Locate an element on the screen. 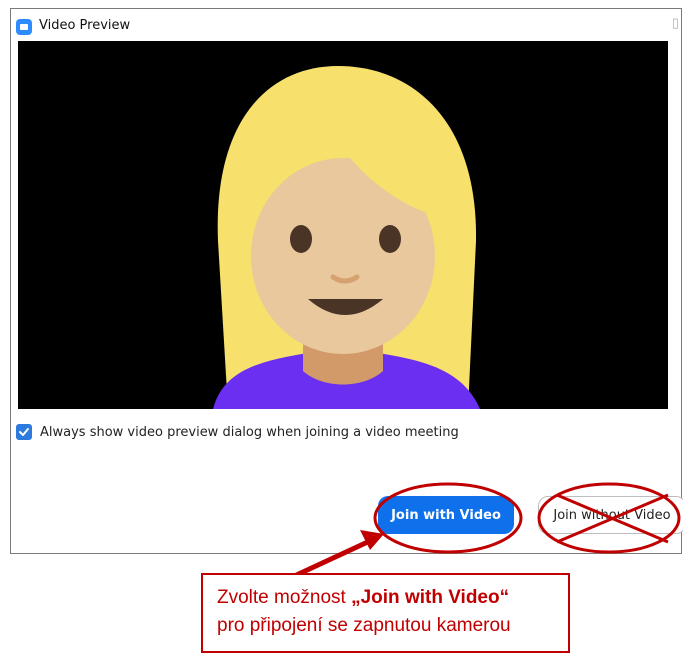 The image size is (683, 655). avatar-left-eye is located at coordinates (301, 239).